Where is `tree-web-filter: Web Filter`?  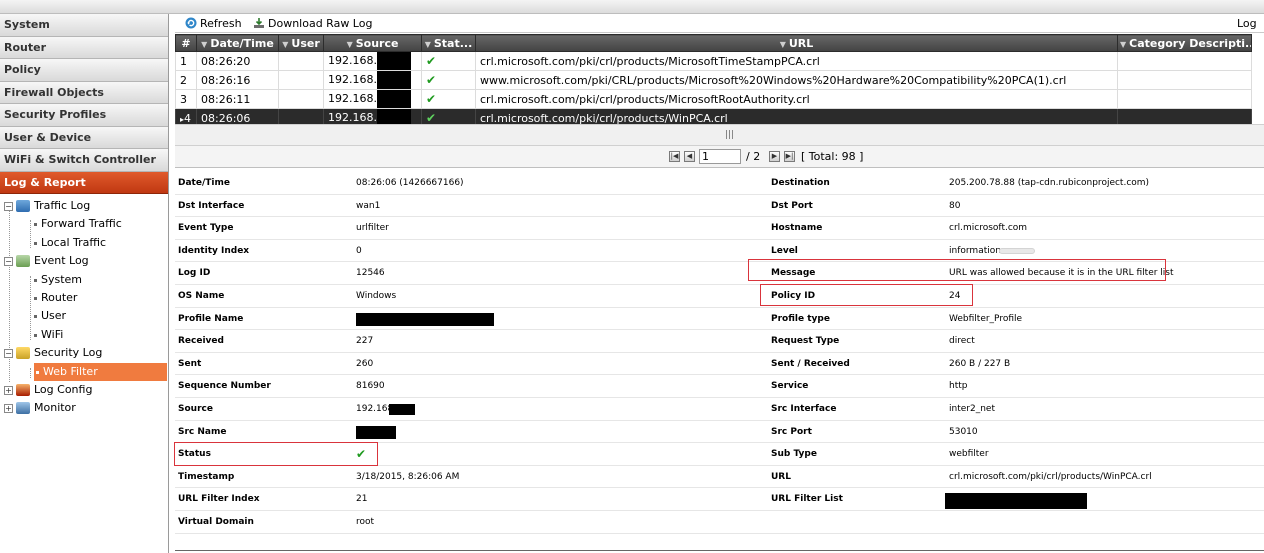 tree-web-filter: Web Filter is located at coordinates (100, 372).